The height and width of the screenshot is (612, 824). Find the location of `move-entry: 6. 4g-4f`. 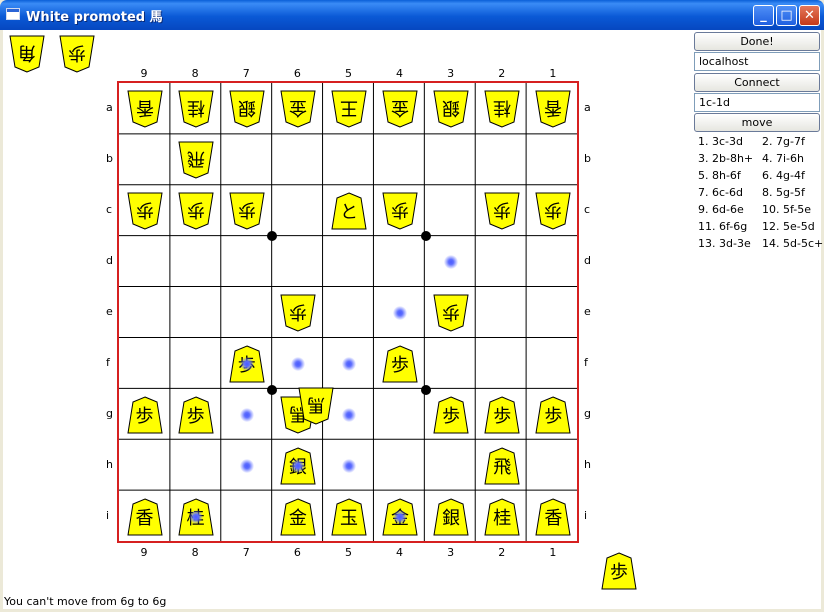

move-entry: 6. 4g-4f is located at coordinates (783, 175).